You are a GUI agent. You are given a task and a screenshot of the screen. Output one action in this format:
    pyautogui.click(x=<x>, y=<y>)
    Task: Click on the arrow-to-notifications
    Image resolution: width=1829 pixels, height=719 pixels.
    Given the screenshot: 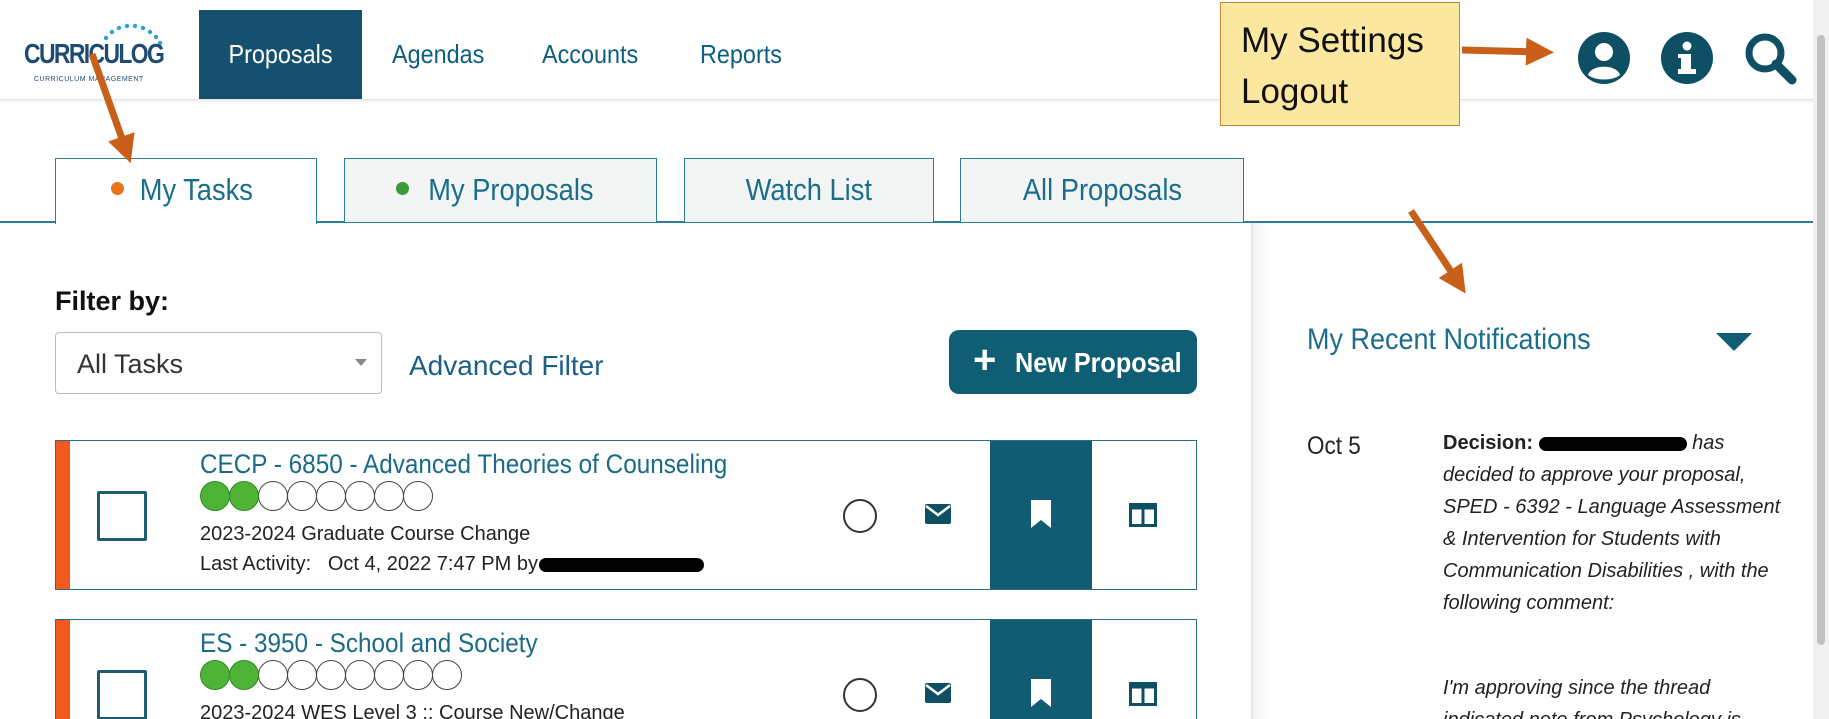 What is the action you would take?
    pyautogui.click(x=1437, y=251)
    